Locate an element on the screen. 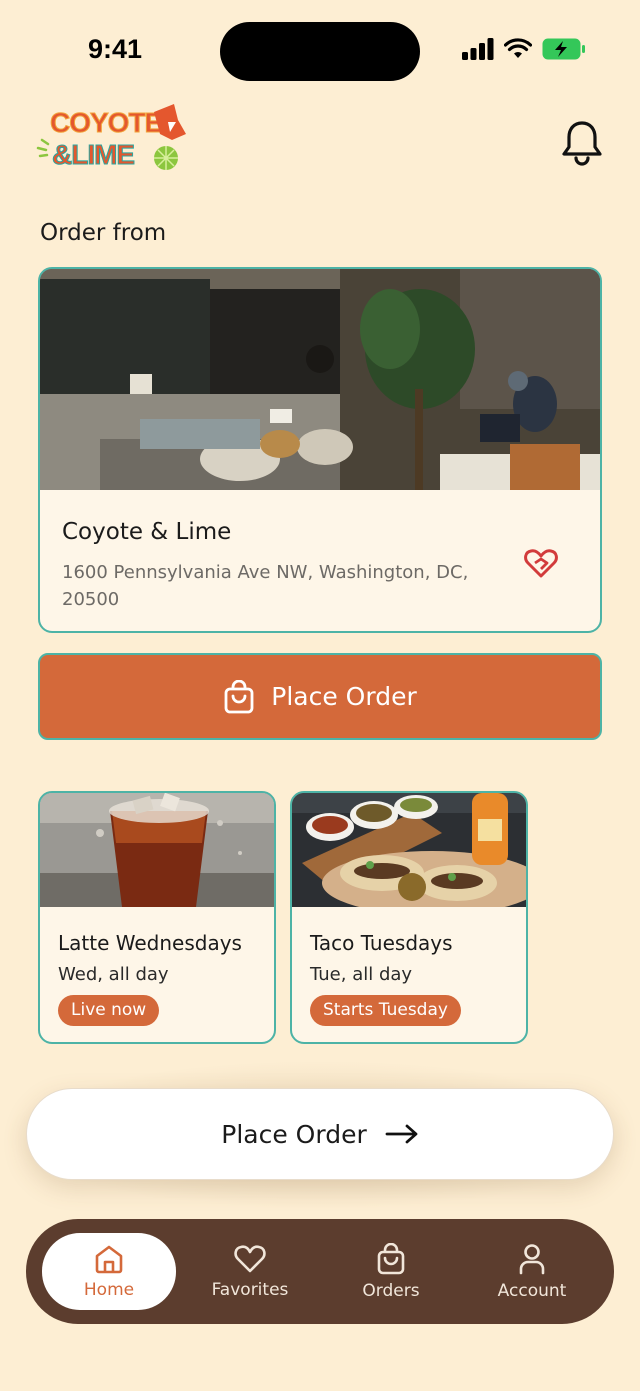 The height and width of the screenshot is (1391, 640). place-order-button: Place Order is located at coordinates (320, 696).